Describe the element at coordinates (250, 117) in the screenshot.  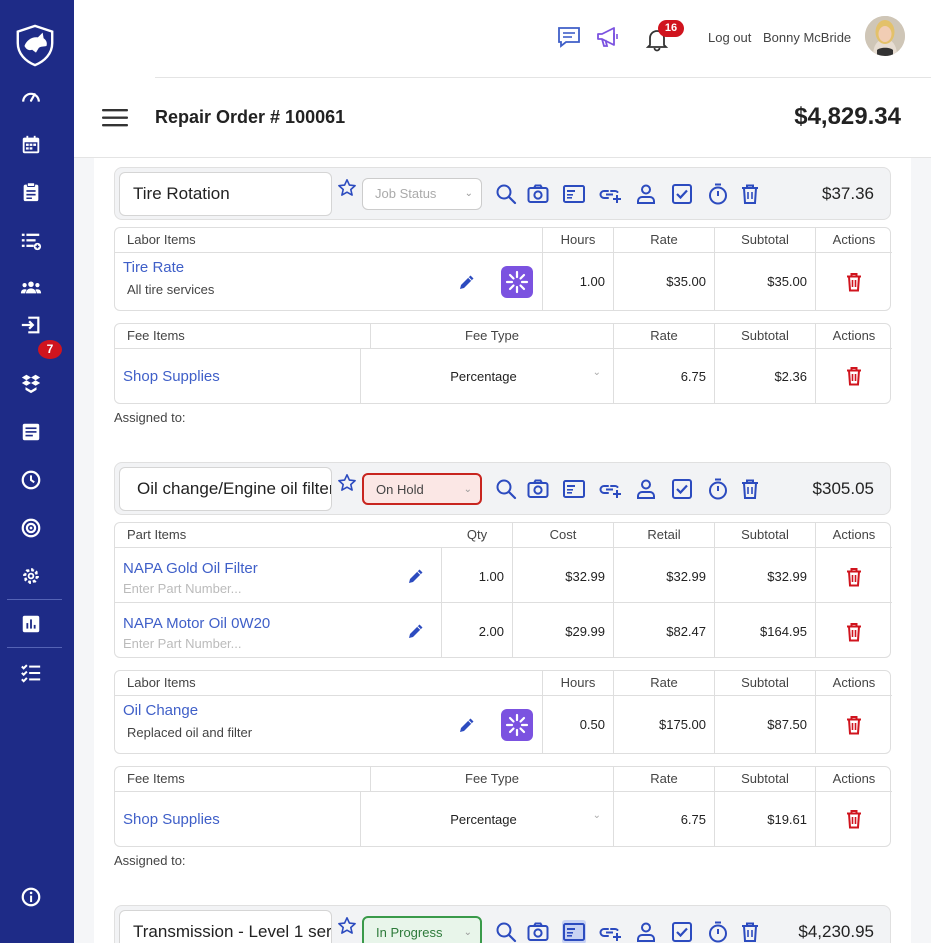
I see `page-title: Repair Order # 100061` at that location.